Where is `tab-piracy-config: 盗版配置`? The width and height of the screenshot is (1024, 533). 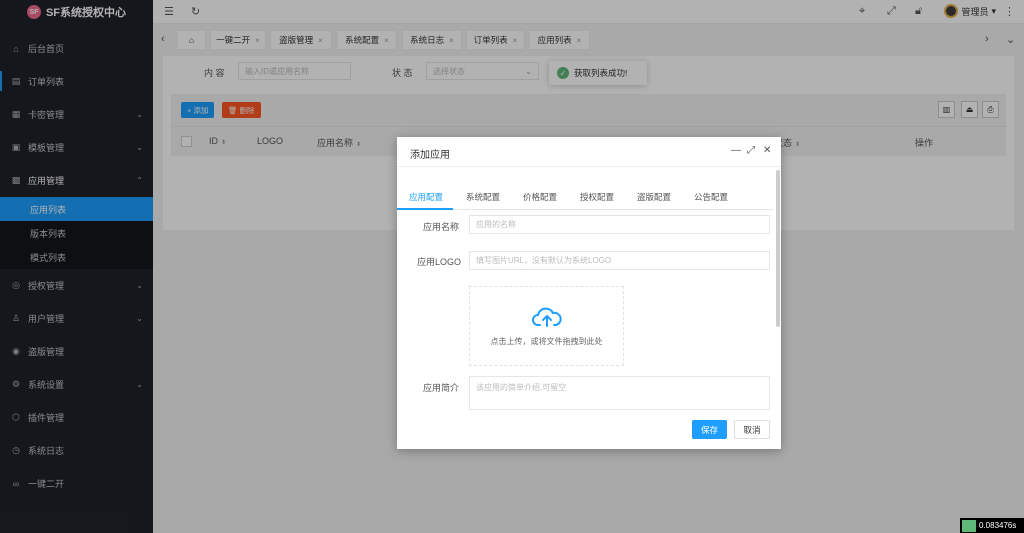
tab-piracy-config: 盗版配置 is located at coordinates (654, 197).